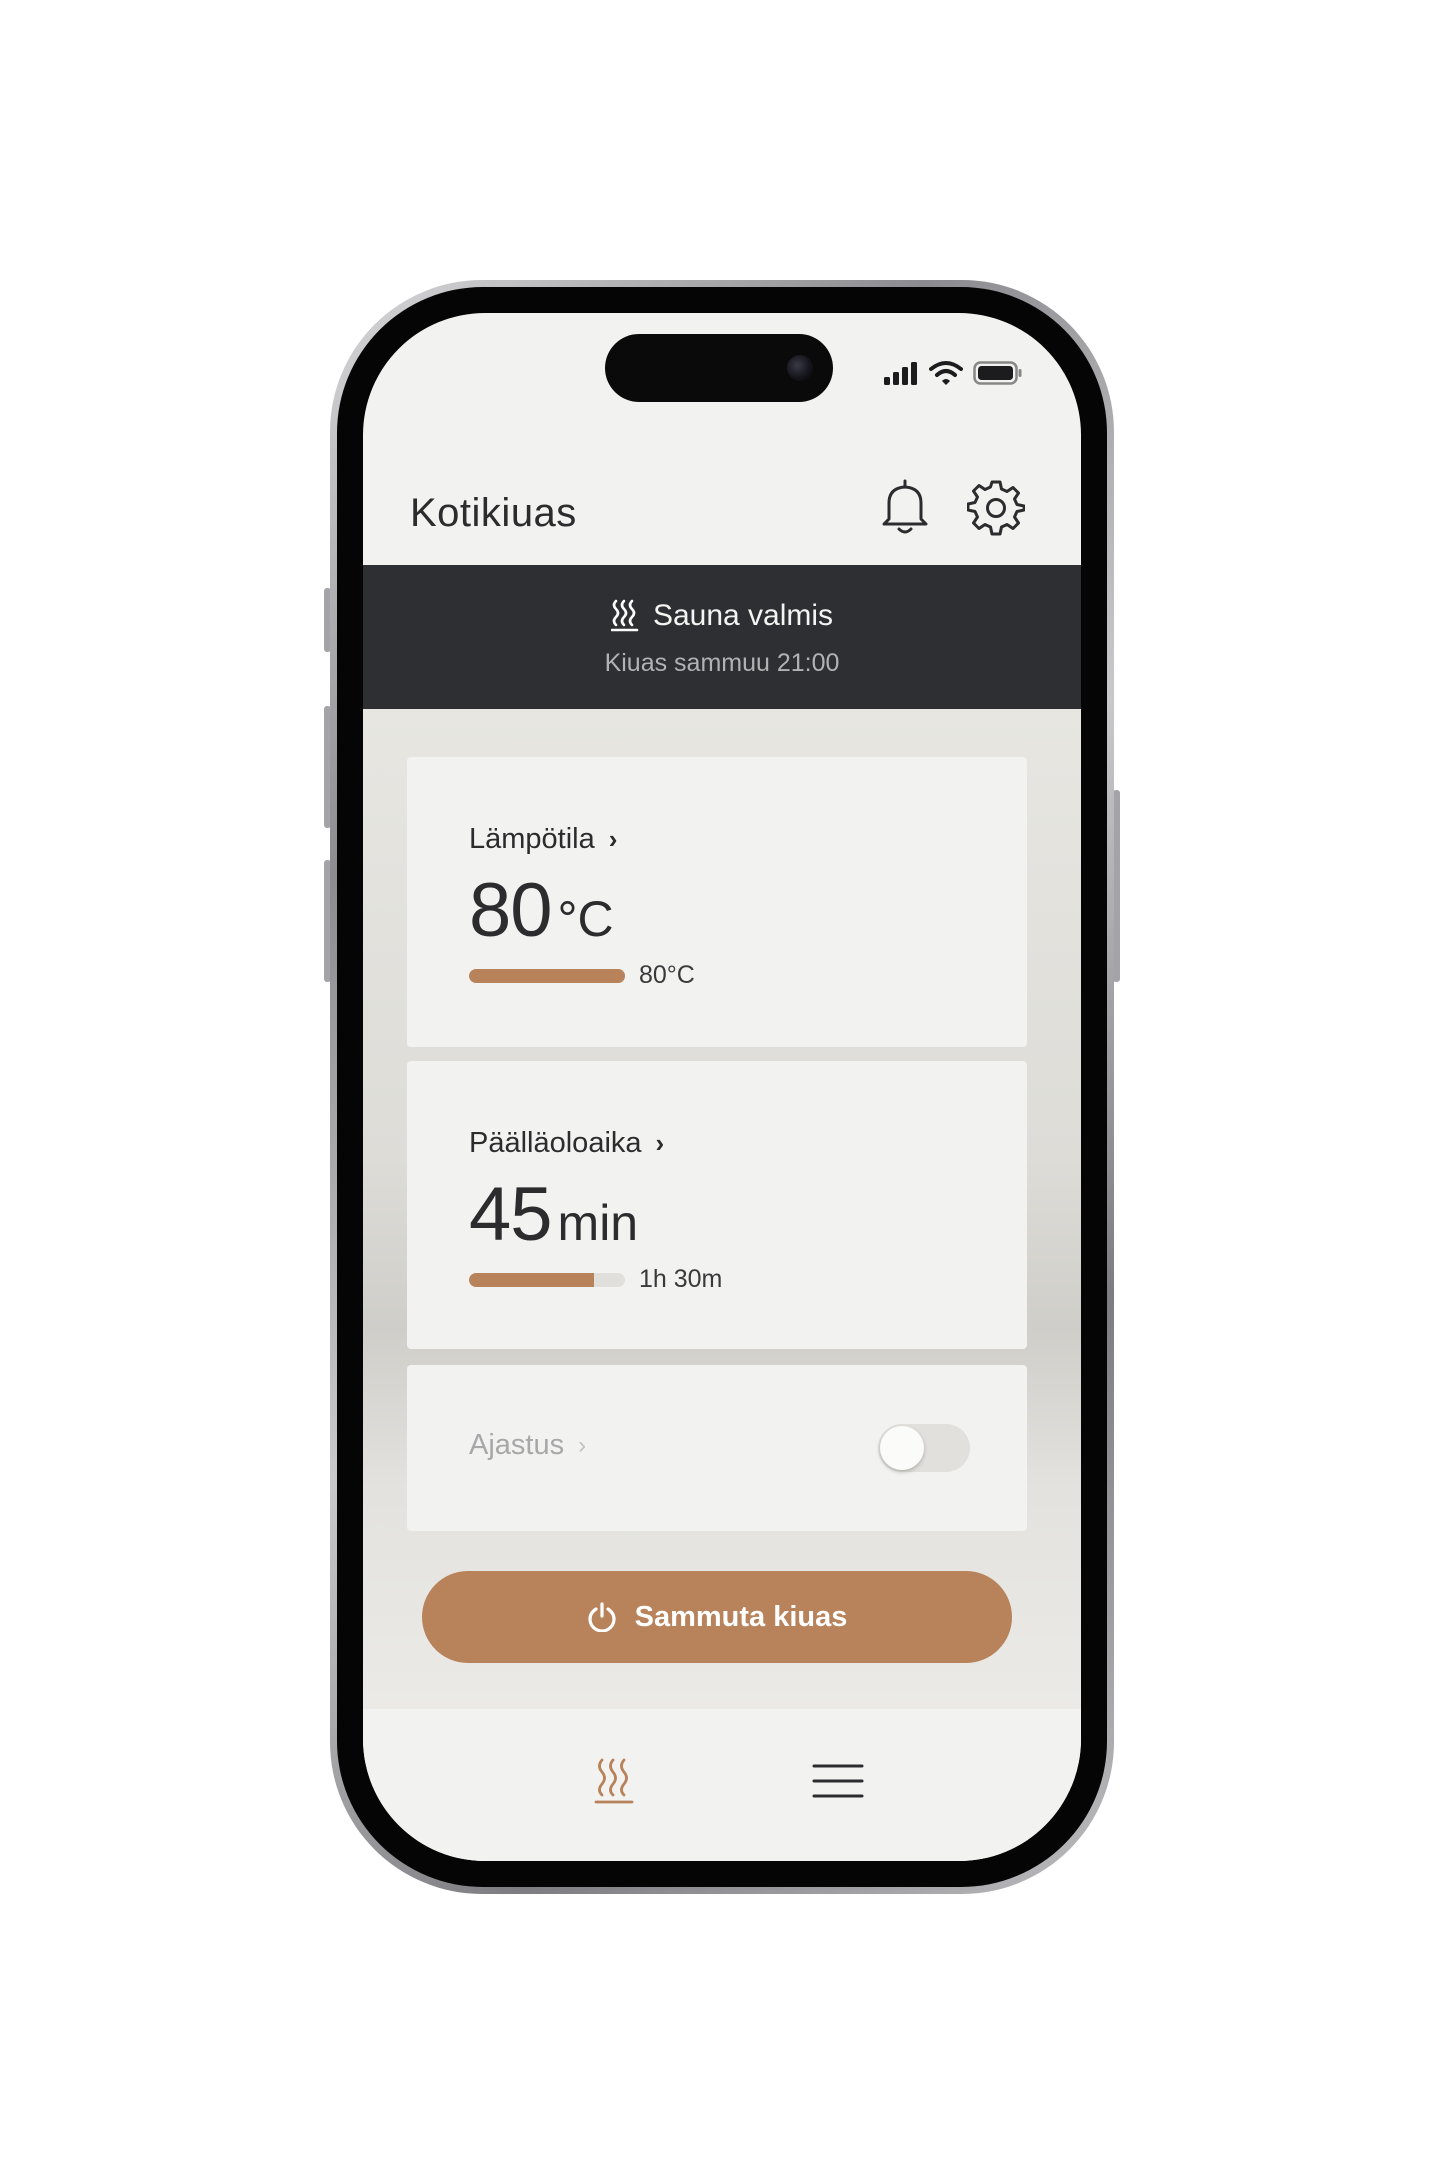  Describe the element at coordinates (997, 373) in the screenshot. I see `battery-icon` at that location.